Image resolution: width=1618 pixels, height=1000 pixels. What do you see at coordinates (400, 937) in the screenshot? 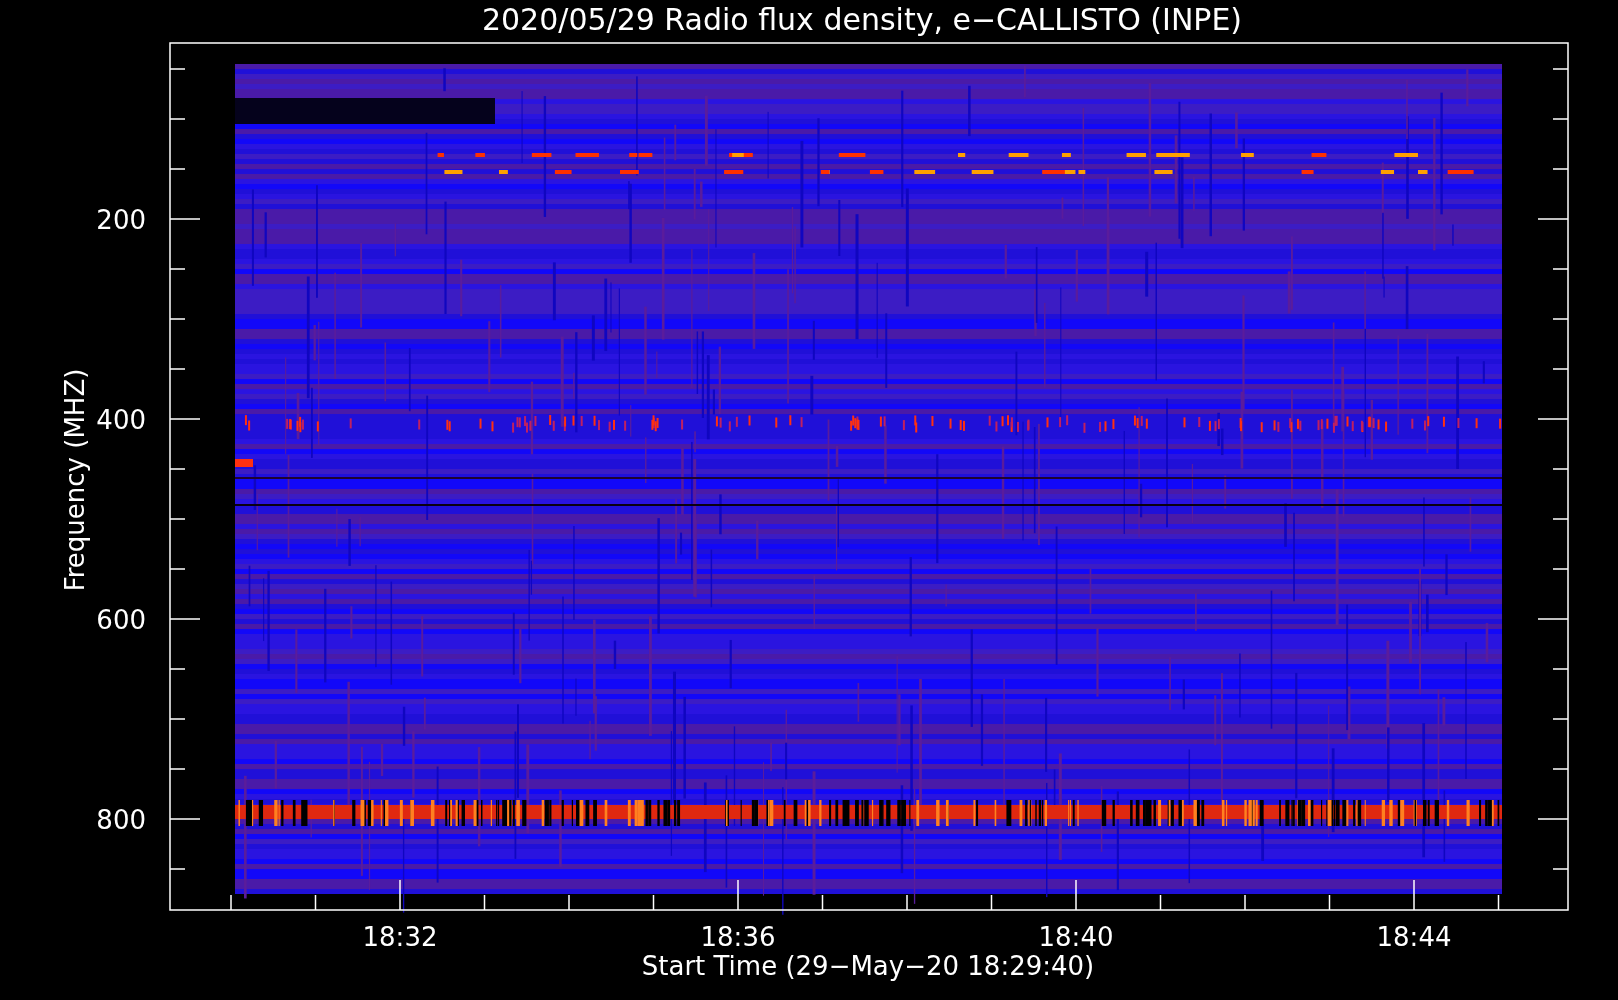
I see `x-tick-label: 18:32` at bounding box center [400, 937].